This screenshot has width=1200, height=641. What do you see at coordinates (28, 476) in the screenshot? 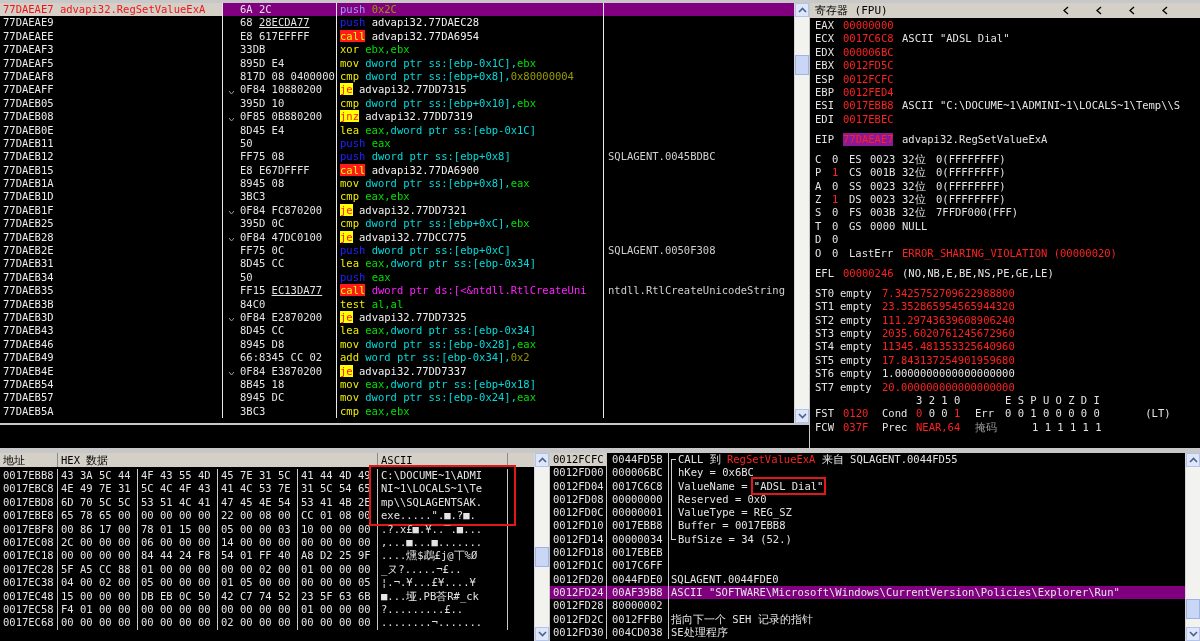
I see `address-cell-text: 0017EBB8` at bounding box center [28, 476].